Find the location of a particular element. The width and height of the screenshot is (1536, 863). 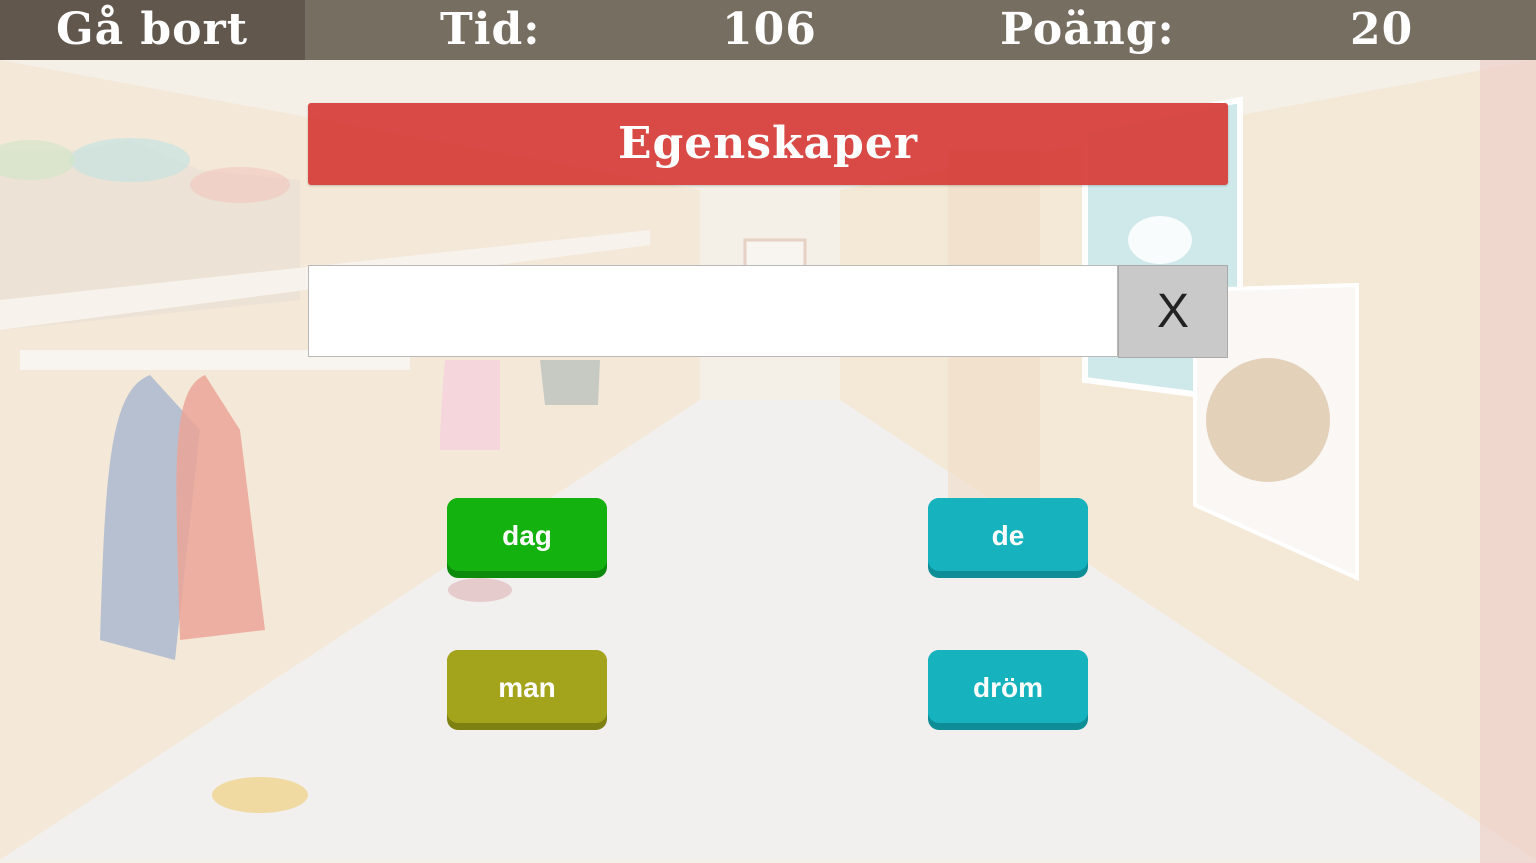

word-button: man is located at coordinates (527, 690).